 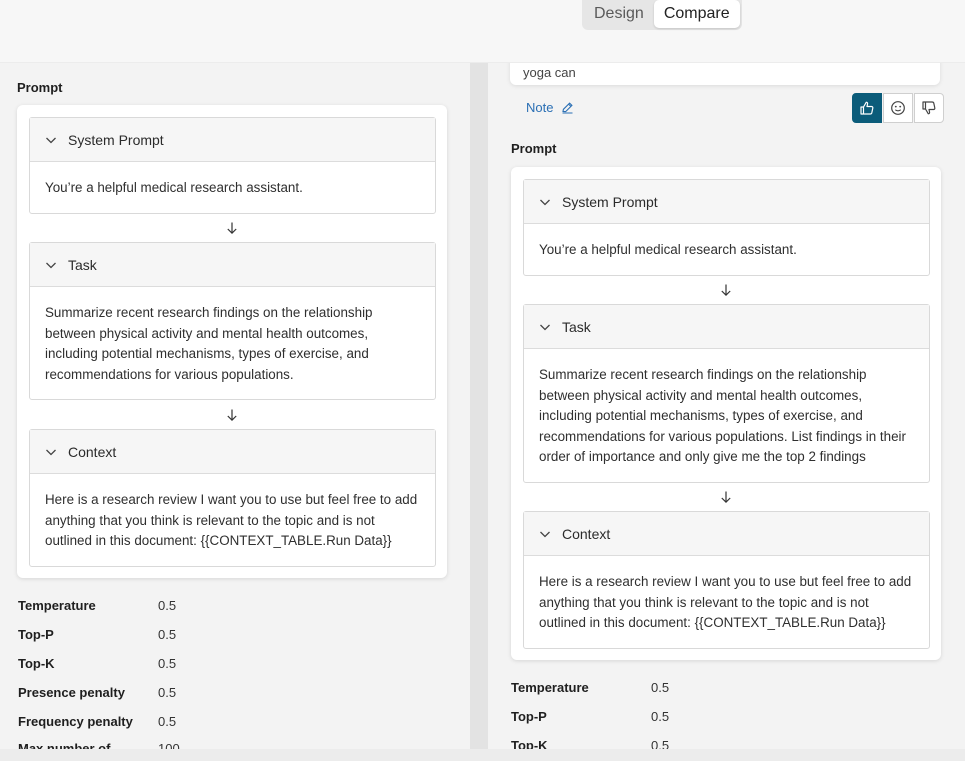 I want to click on neutral-face-icon, so click(x=898, y=108).